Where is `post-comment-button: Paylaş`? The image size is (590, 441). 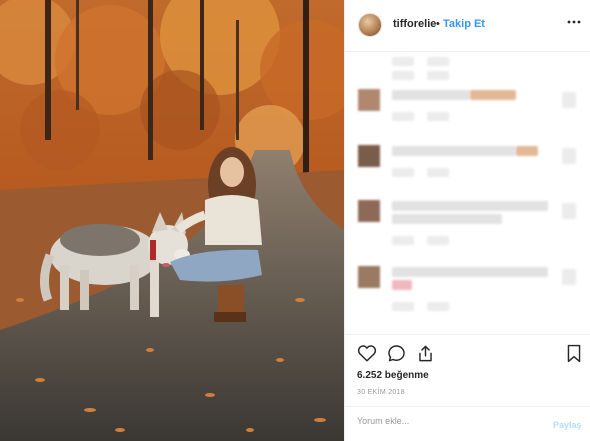
post-comment-button: Paylaş is located at coordinates (567, 425).